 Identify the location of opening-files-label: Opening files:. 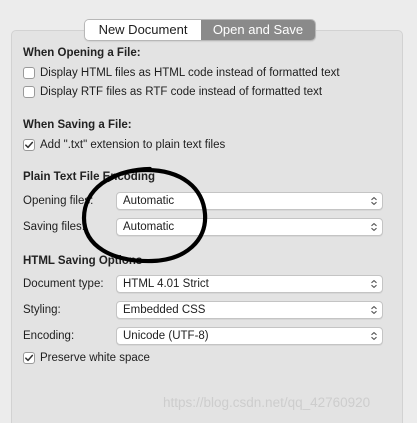
(58, 201).